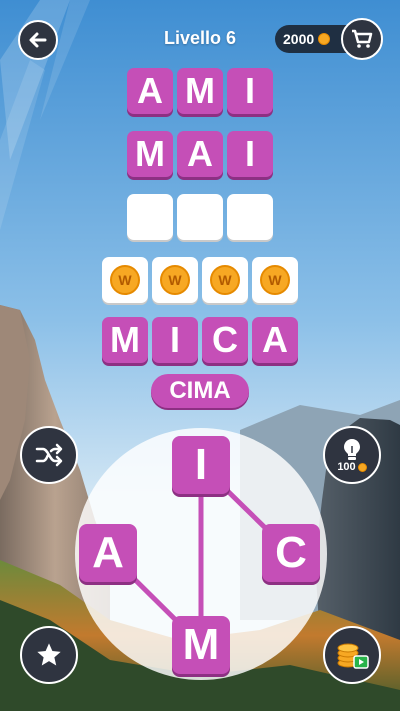 Image resolution: width=400 pixels, height=711 pixels. What do you see at coordinates (201, 465) in the screenshot?
I see `wheel-letter-i: I` at bounding box center [201, 465].